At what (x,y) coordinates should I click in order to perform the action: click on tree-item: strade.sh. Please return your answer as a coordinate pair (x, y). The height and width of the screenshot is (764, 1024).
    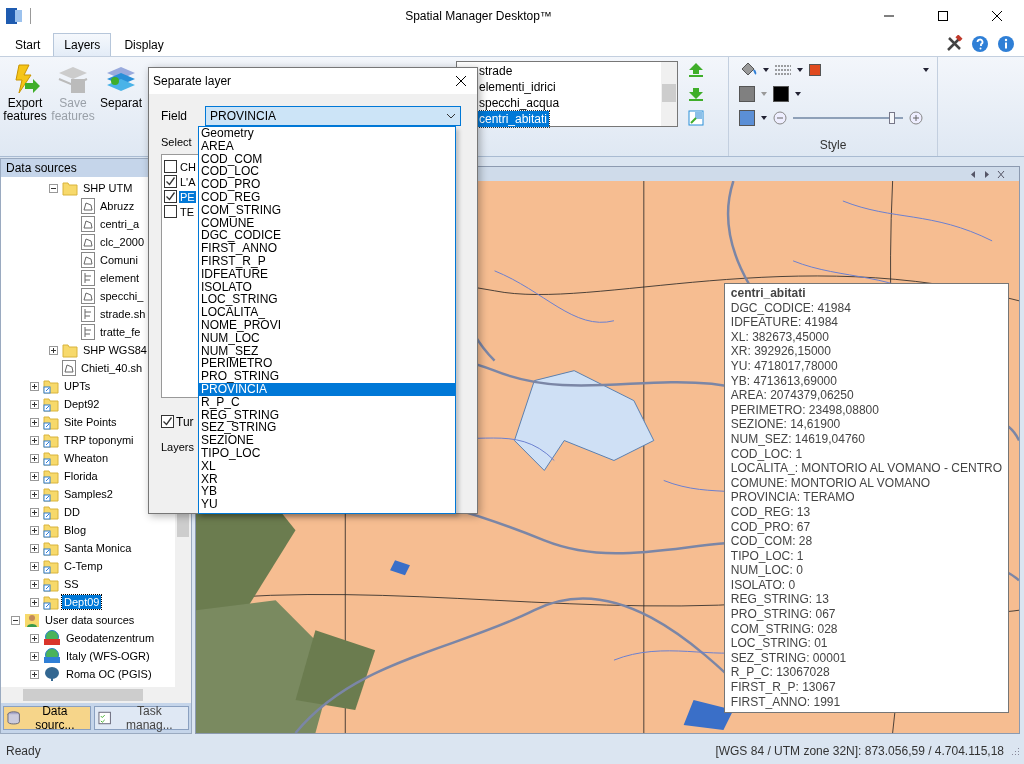
    Looking at the image, I should click on (123, 314).